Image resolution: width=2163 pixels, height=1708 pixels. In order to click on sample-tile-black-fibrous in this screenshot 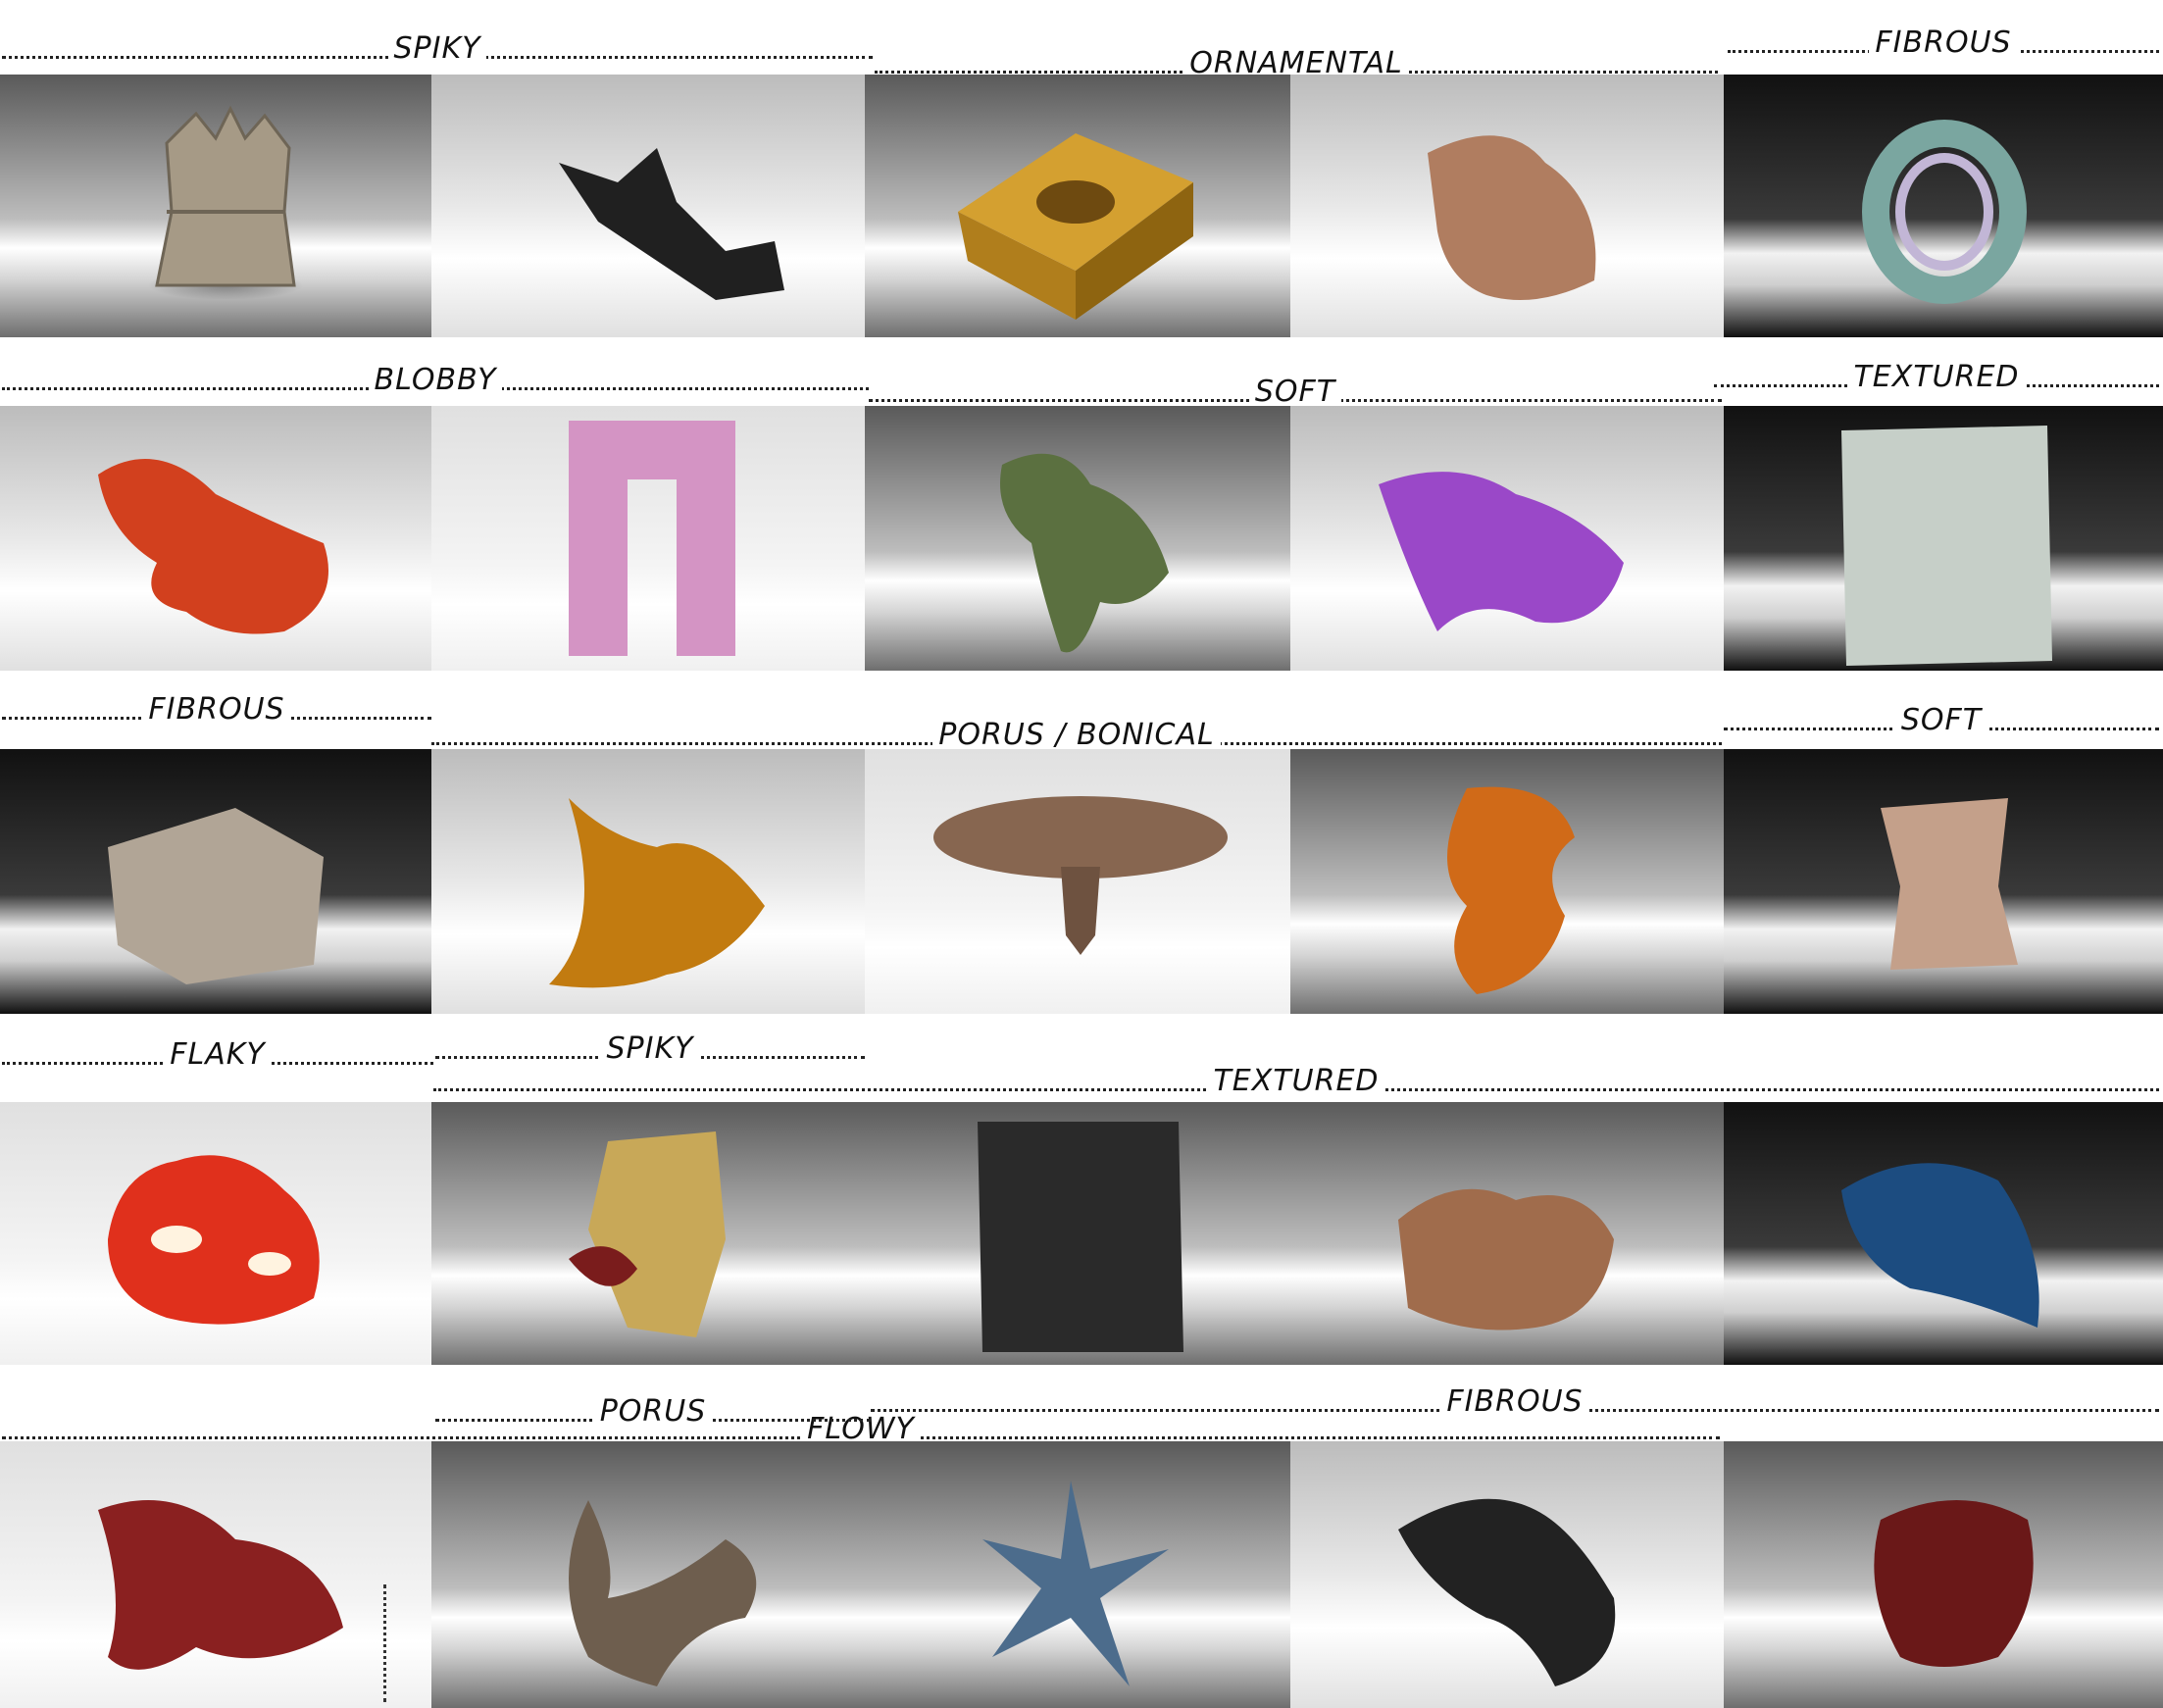, I will do `click(1507, 1574)`.